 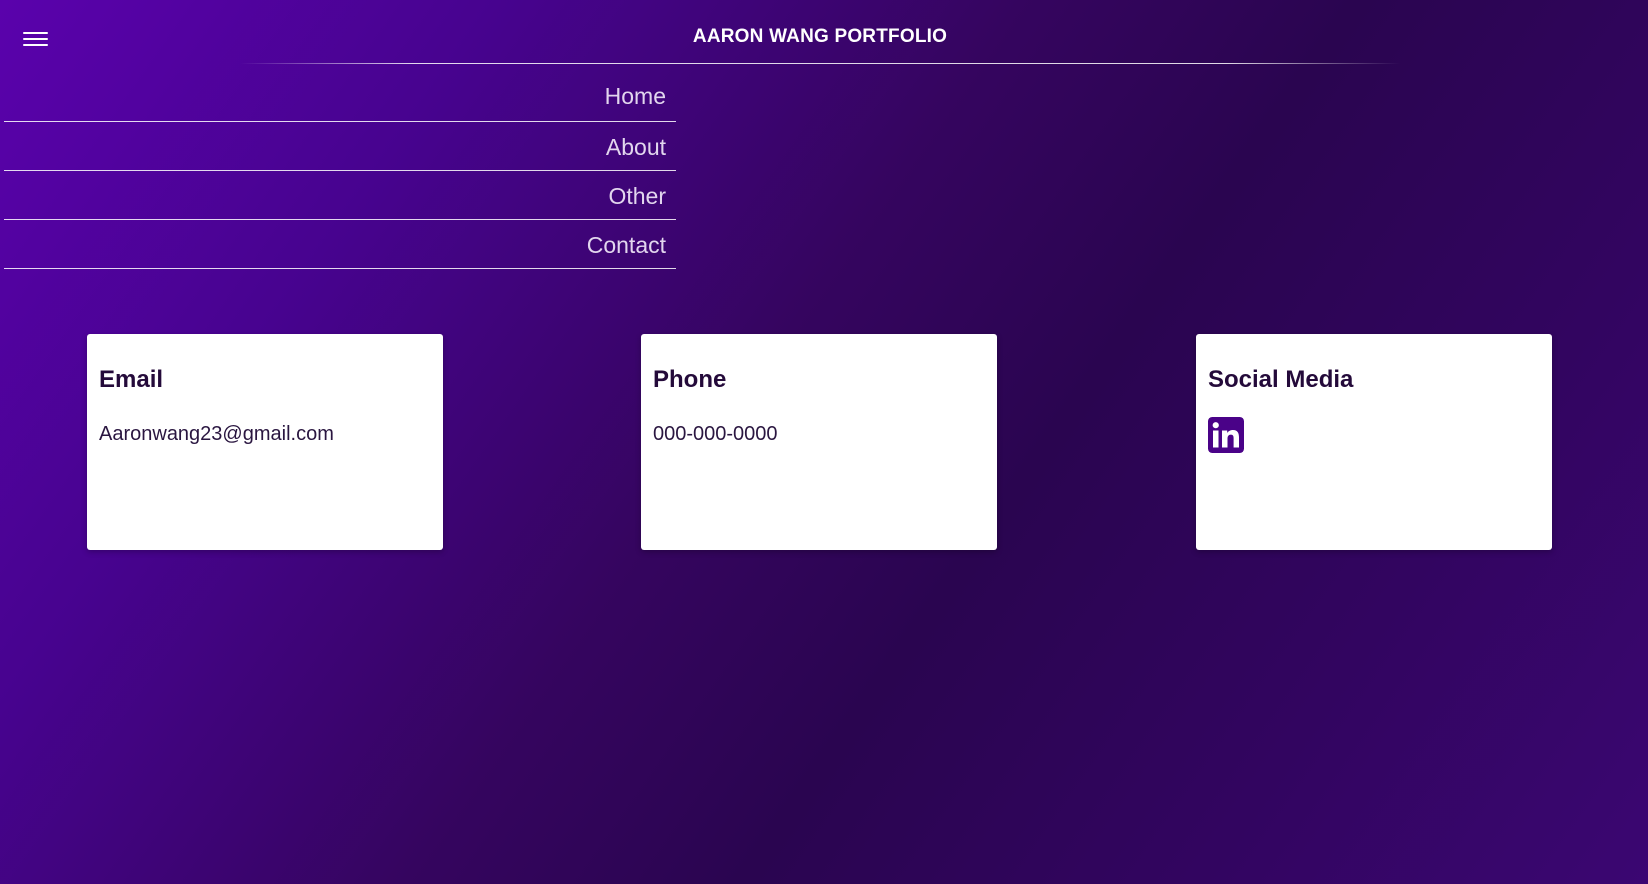 I want to click on nav-menu: Home About Other Contact, so click(x=340, y=170).